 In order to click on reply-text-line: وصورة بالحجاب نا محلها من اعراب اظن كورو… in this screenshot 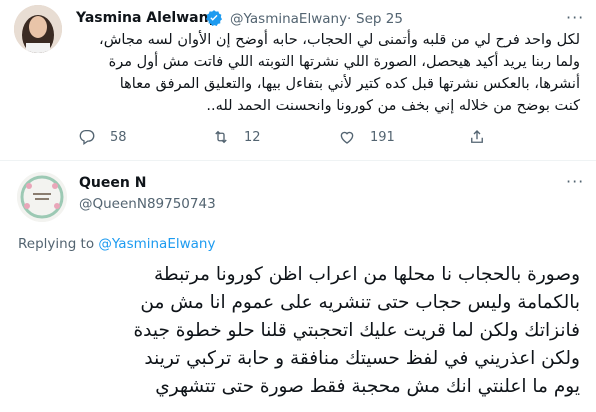, I will do `click(367, 274)`.